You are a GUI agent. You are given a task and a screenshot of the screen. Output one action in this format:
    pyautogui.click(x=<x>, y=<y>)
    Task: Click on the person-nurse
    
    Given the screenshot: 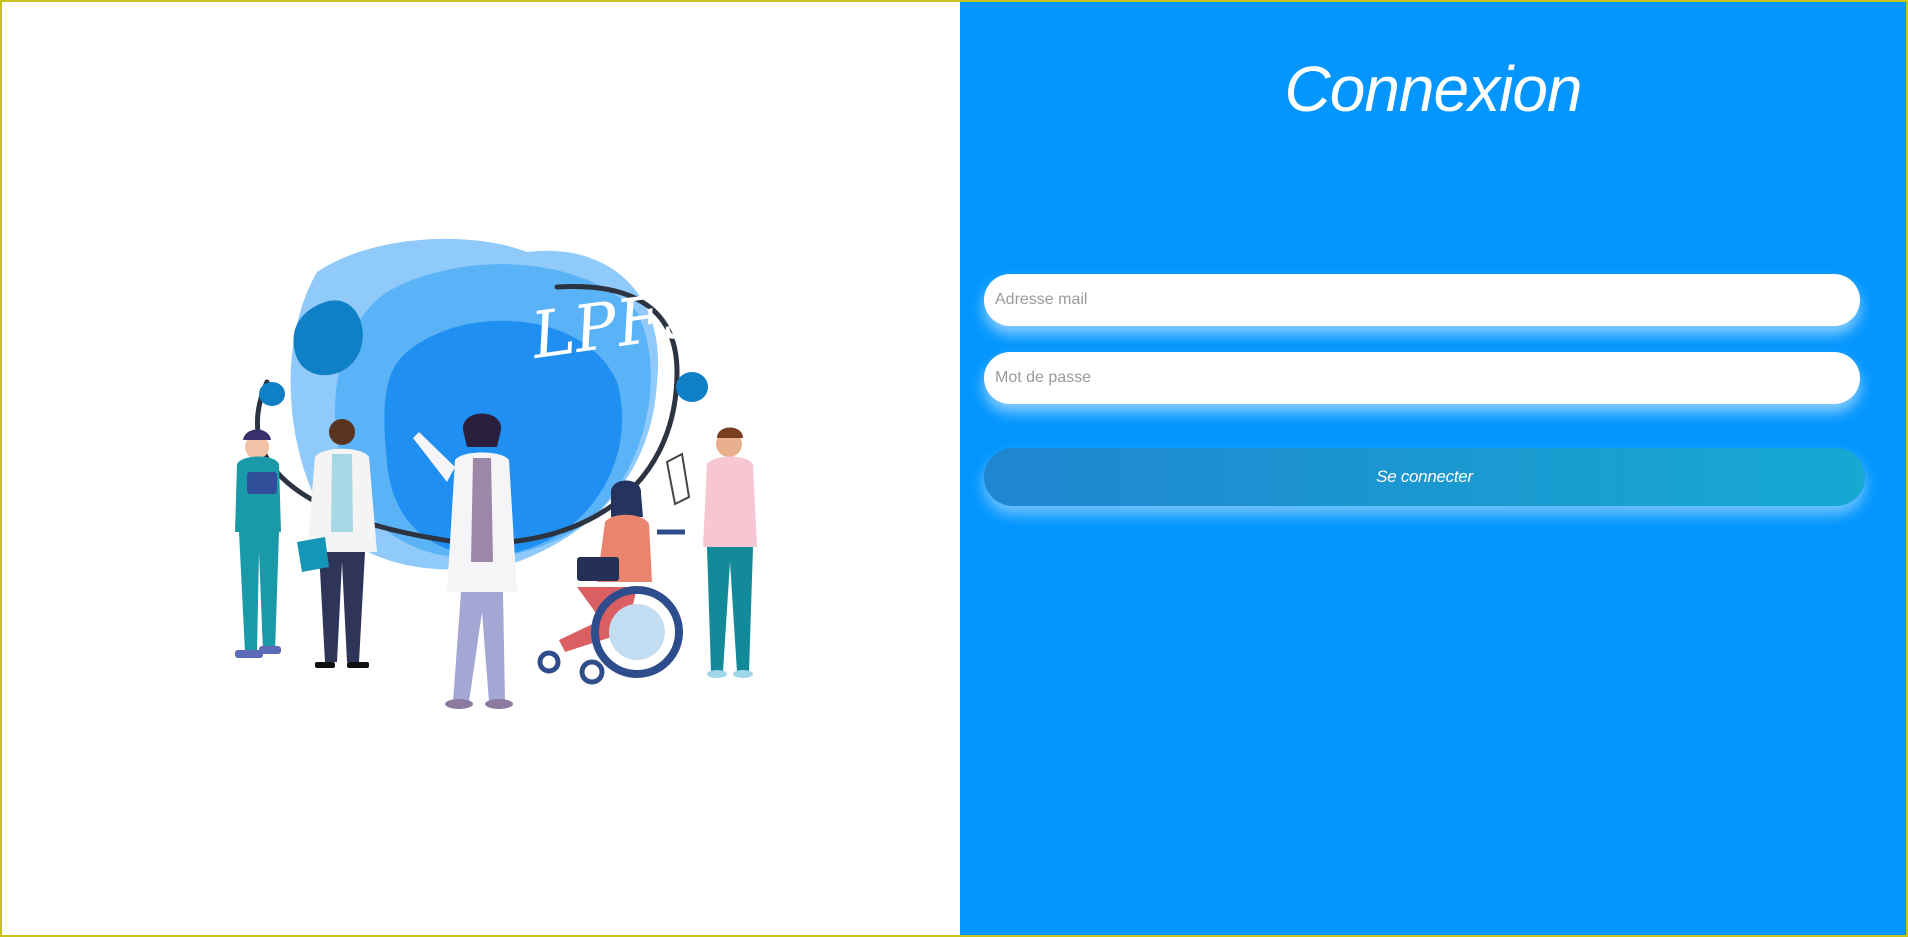 What is the action you would take?
    pyautogui.click(x=258, y=543)
    